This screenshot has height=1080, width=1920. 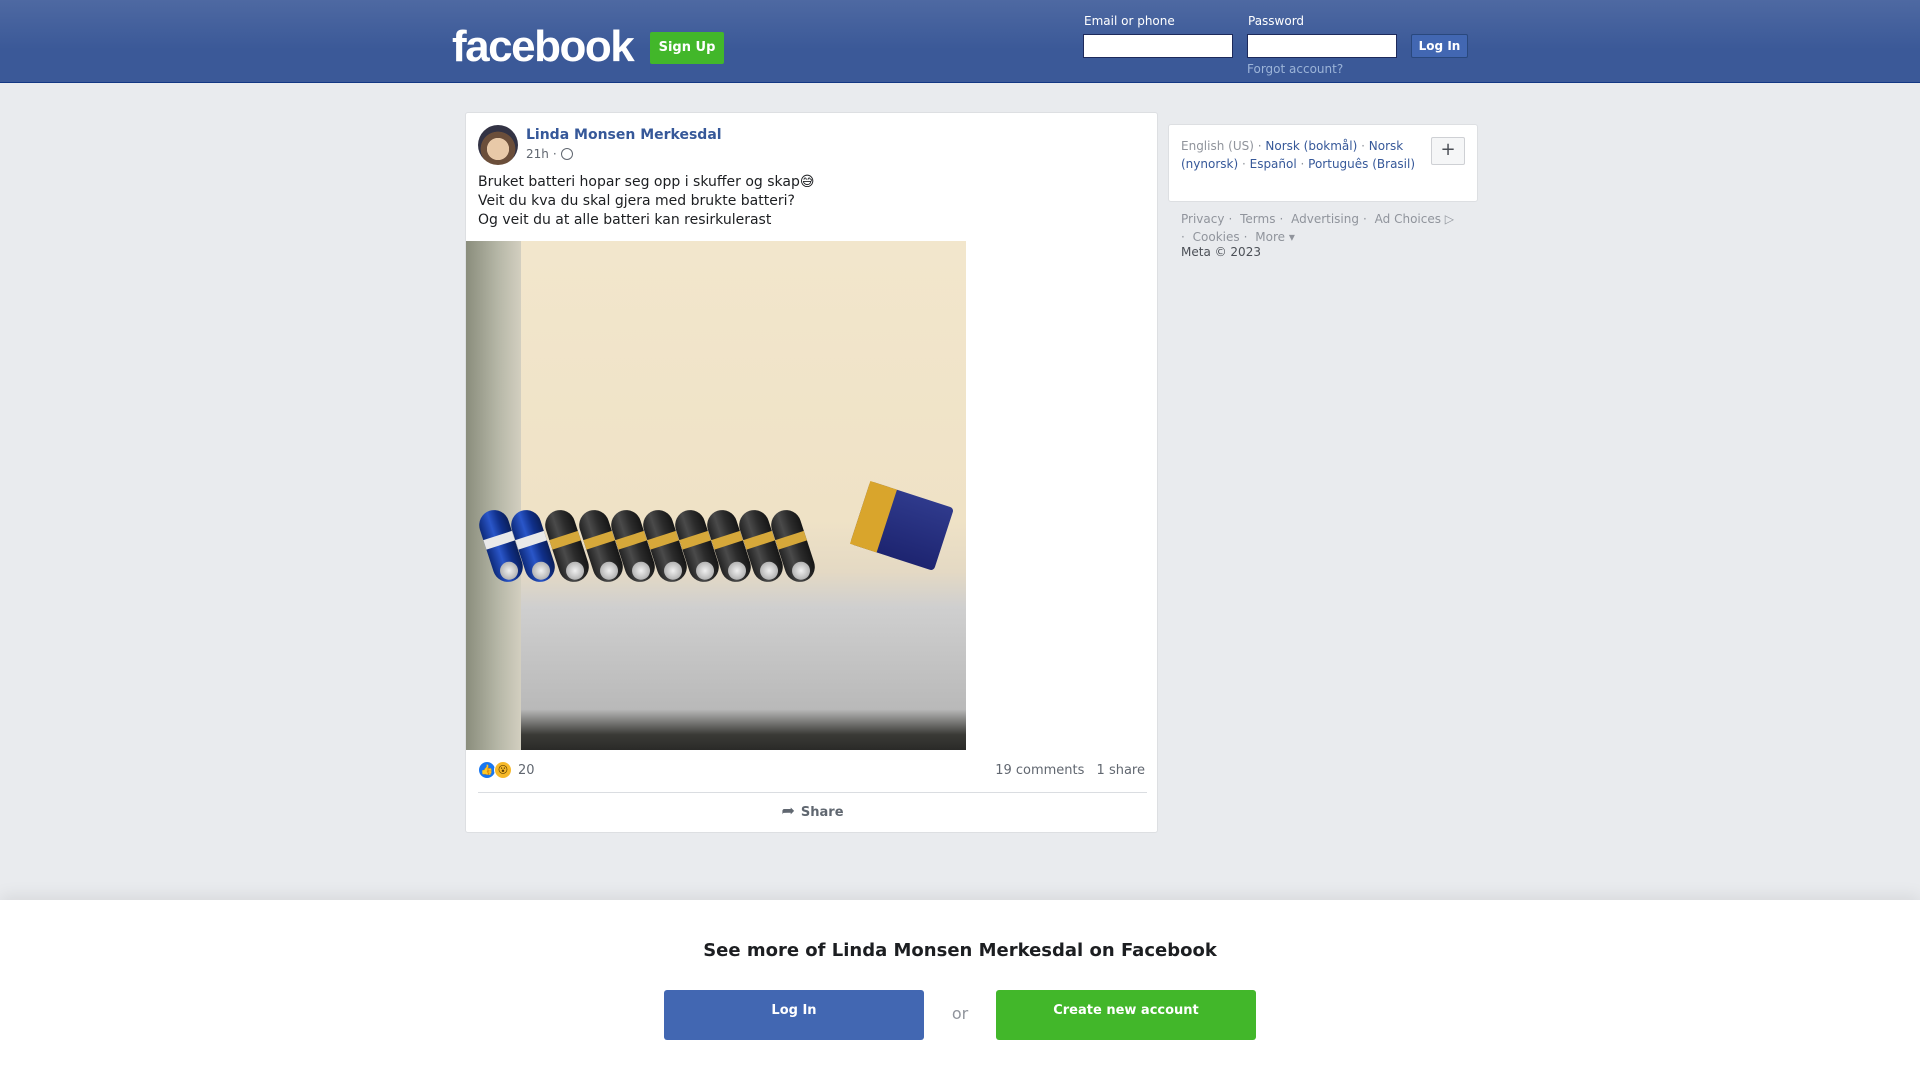 I want to click on share-icon: ➦, so click(x=788, y=810).